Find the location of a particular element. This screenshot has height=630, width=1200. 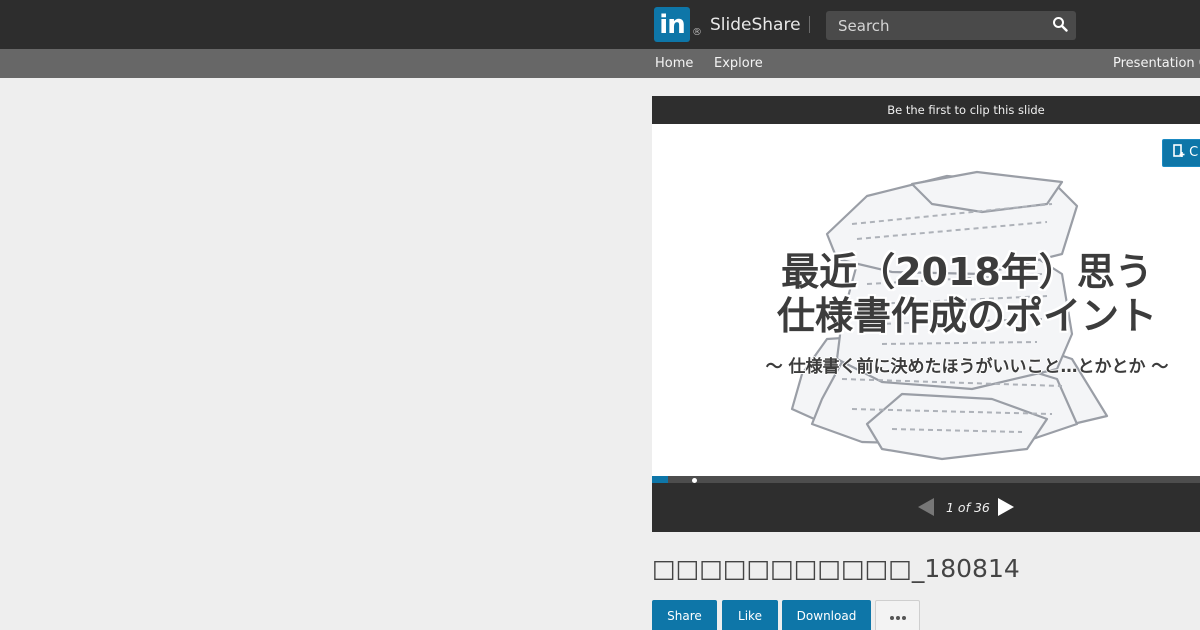

progress-fill is located at coordinates (660, 479).